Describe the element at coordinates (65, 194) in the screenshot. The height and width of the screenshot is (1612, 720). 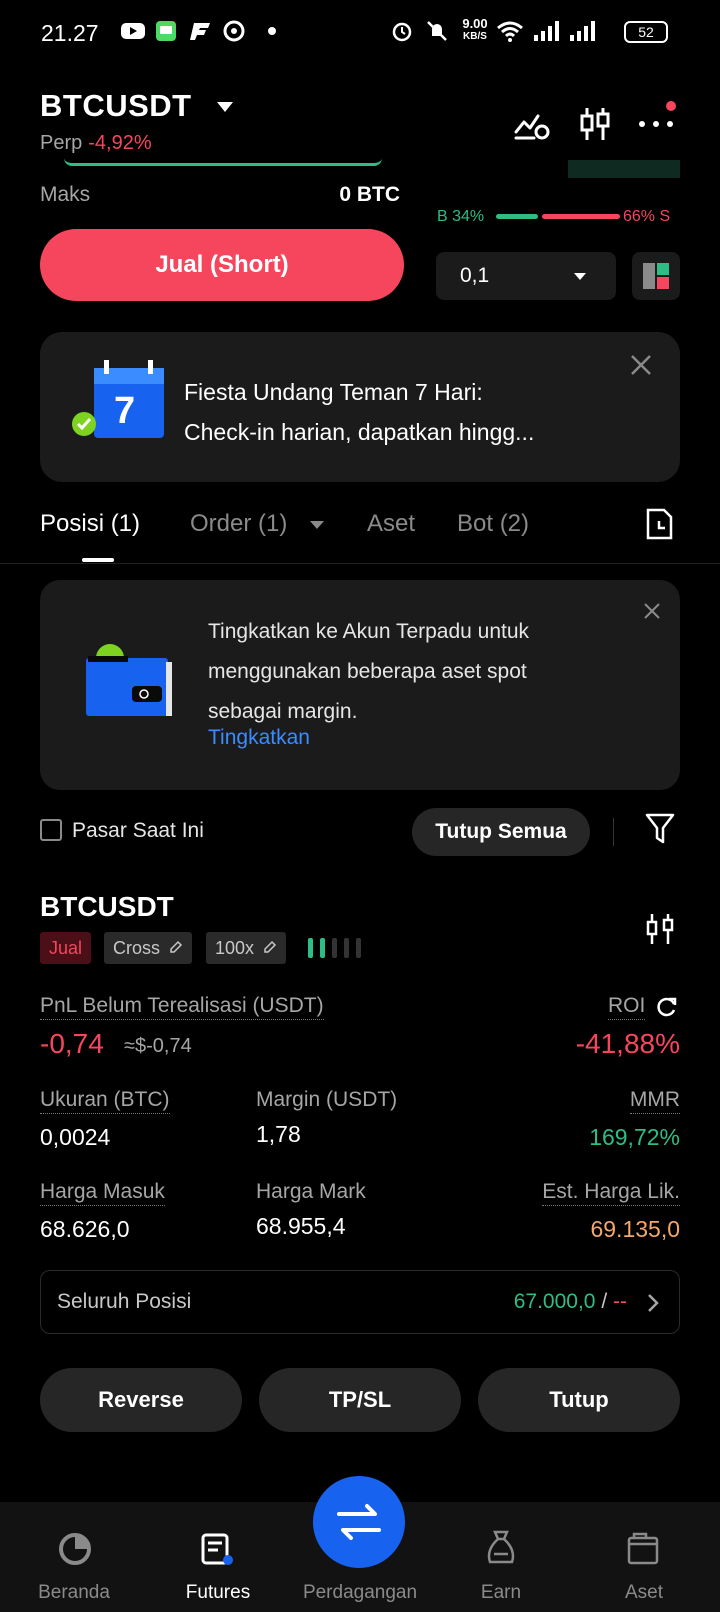
I see `max-label: Maks` at that location.